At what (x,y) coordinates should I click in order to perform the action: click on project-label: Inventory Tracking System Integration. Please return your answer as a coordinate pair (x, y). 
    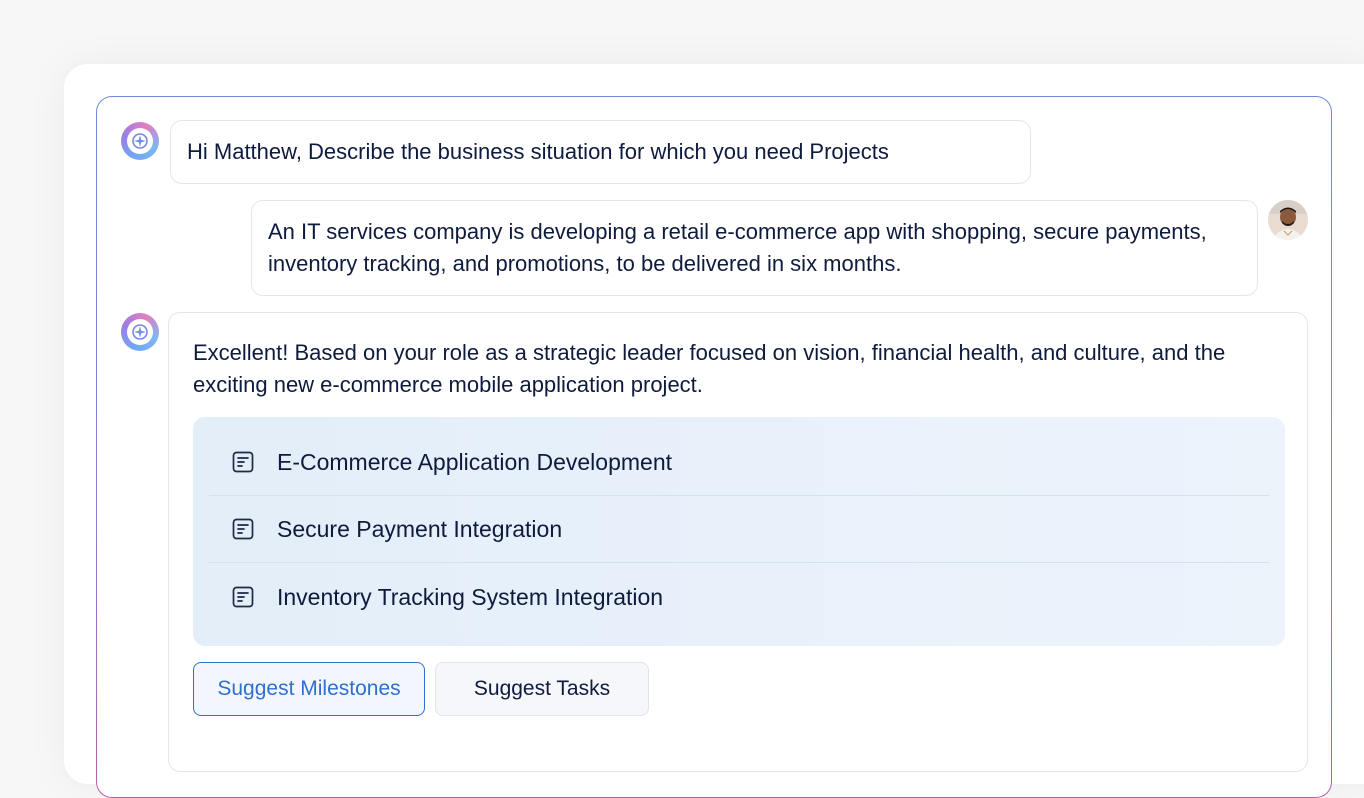
    Looking at the image, I should click on (470, 596).